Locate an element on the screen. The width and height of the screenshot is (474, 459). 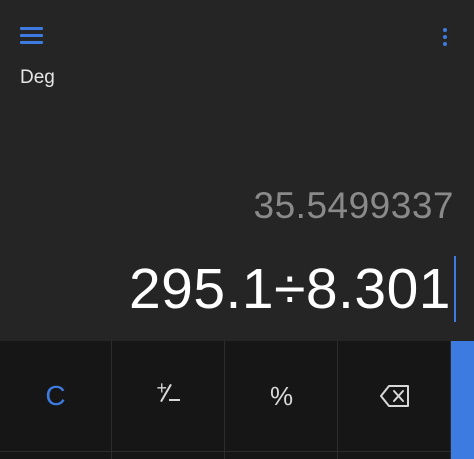
angle-mode-indicator: Deg is located at coordinates (37, 78).